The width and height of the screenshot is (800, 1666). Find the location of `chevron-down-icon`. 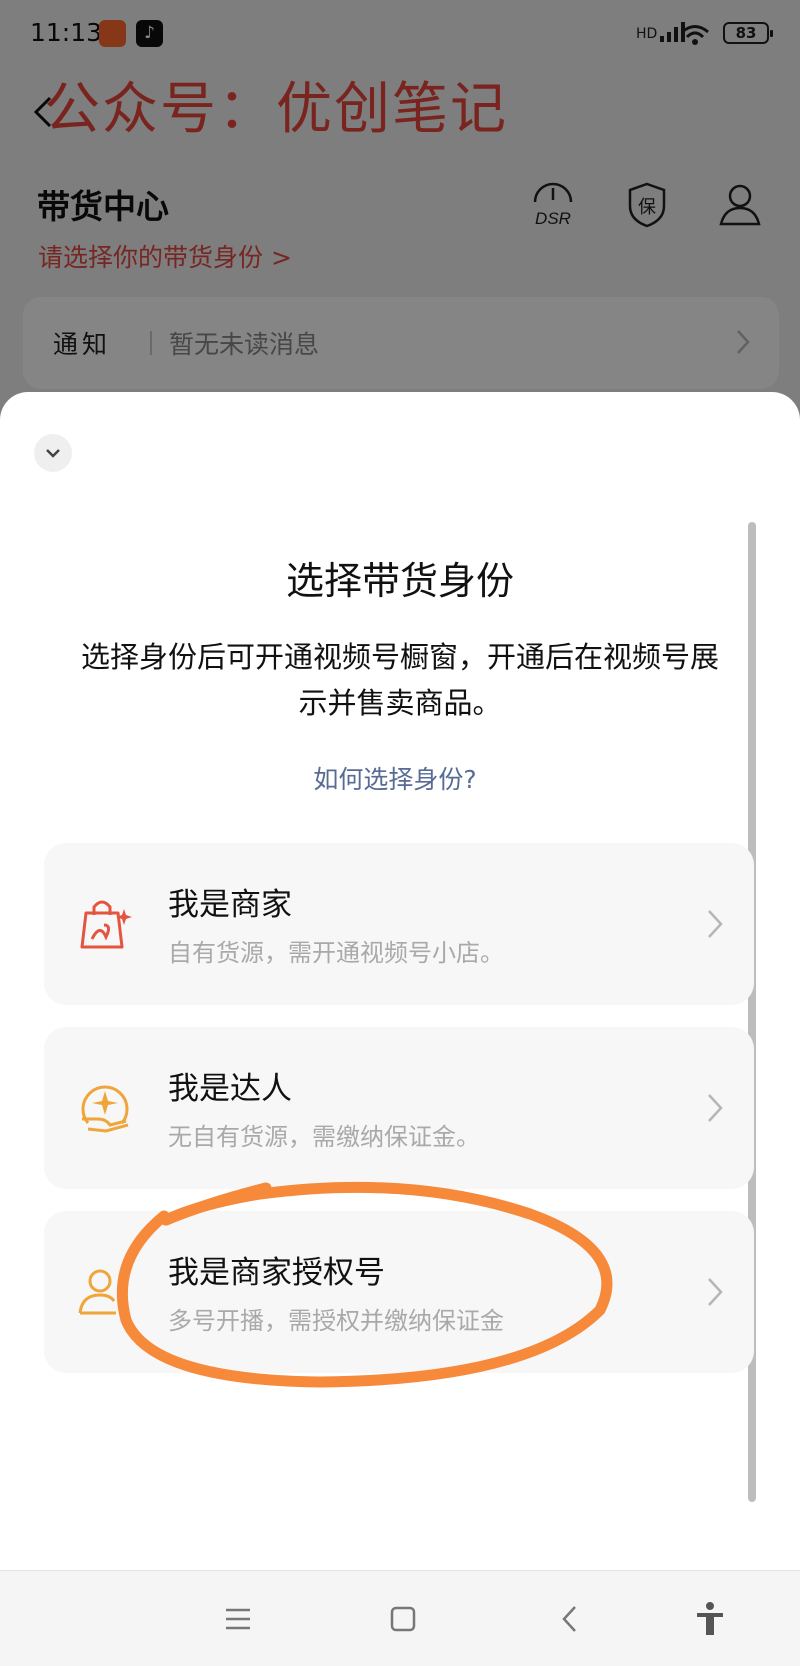

chevron-down-icon is located at coordinates (53, 453).